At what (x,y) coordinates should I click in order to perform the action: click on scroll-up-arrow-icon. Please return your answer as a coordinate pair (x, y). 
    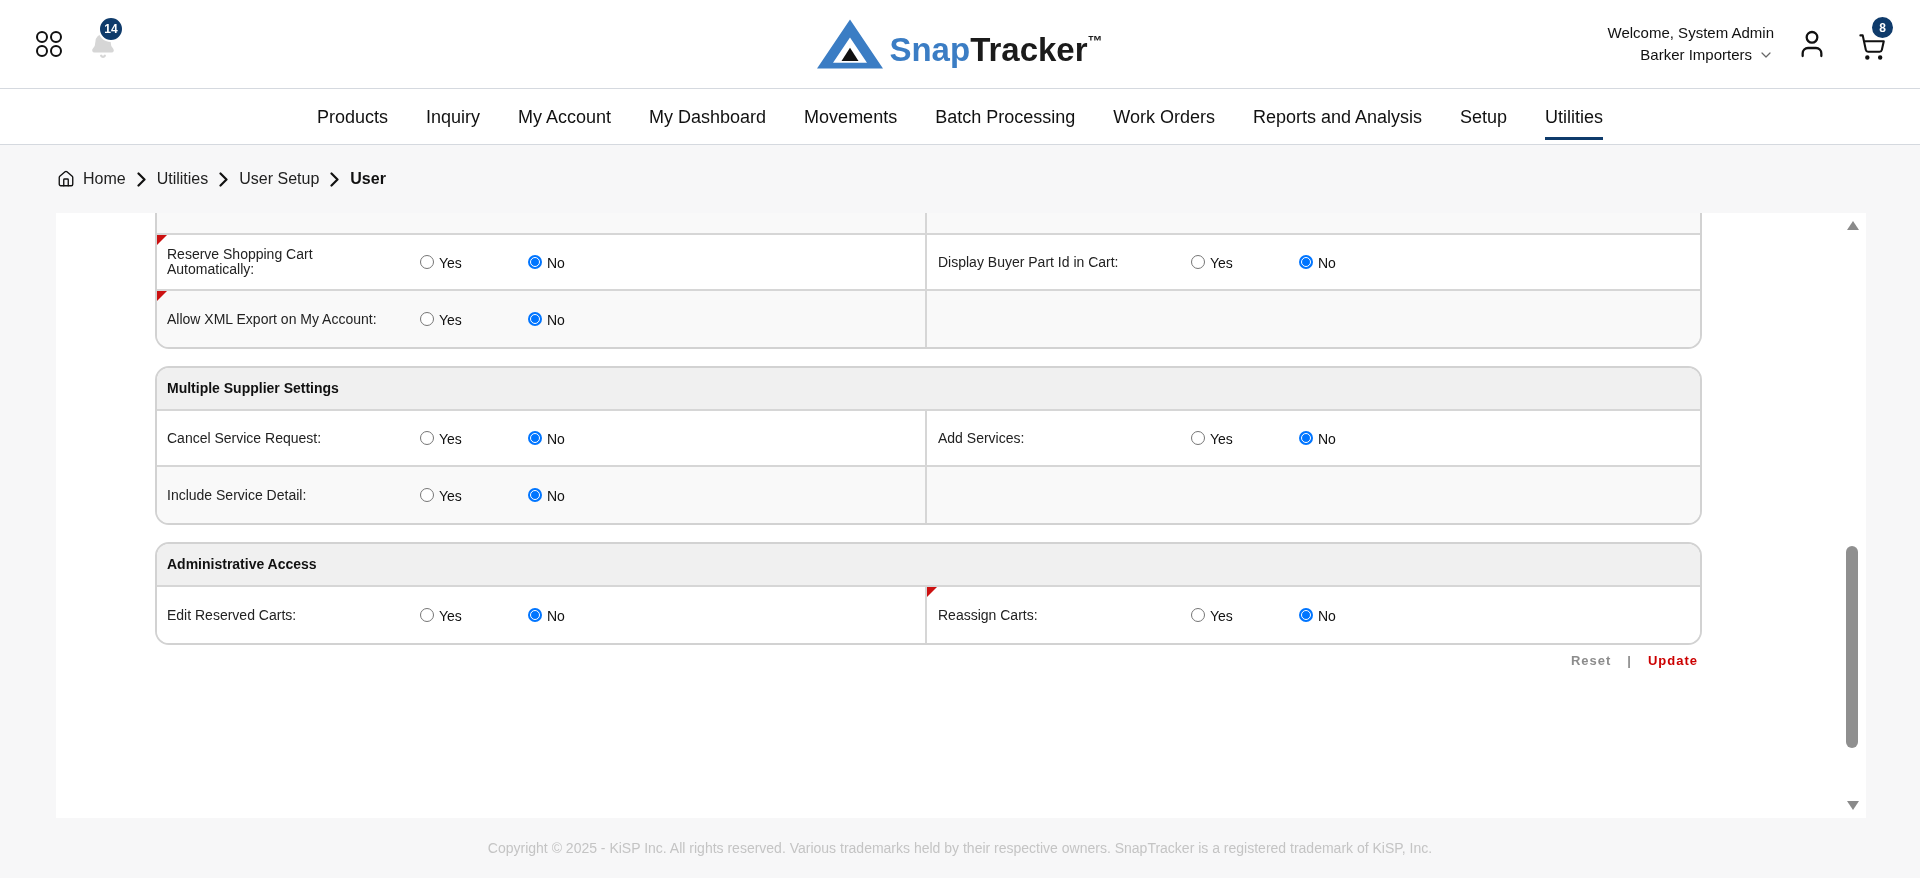
    Looking at the image, I should click on (1853, 225).